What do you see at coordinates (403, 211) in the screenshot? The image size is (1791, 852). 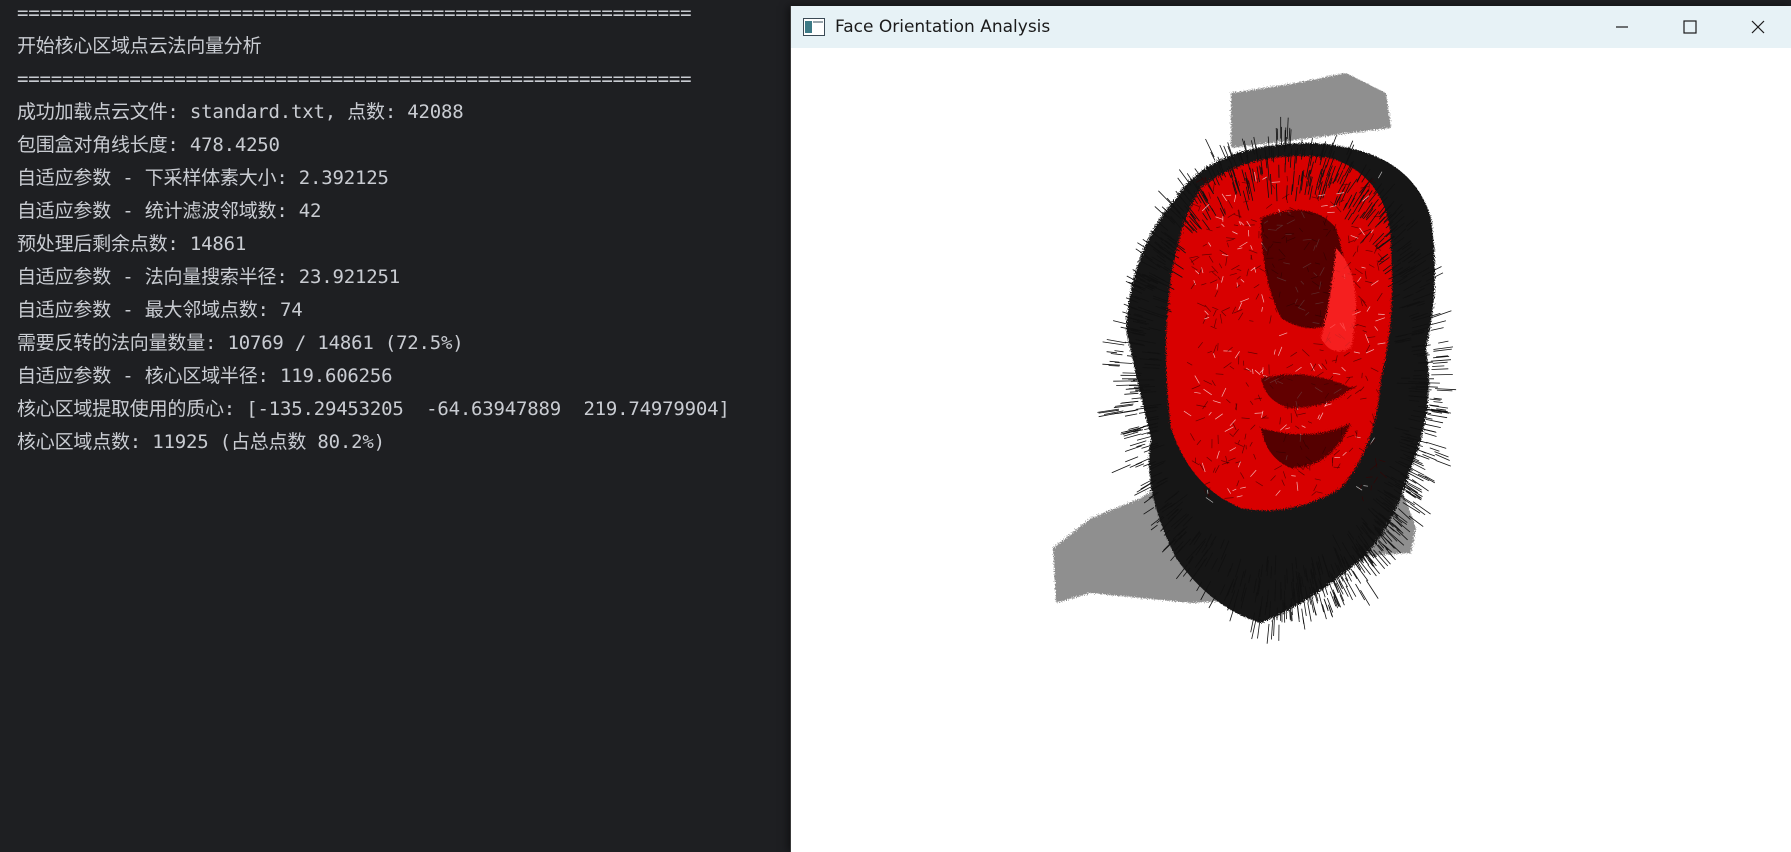 I see `terminal-line: 自适应参数 - 统计滤波邻域数: 42` at bounding box center [403, 211].